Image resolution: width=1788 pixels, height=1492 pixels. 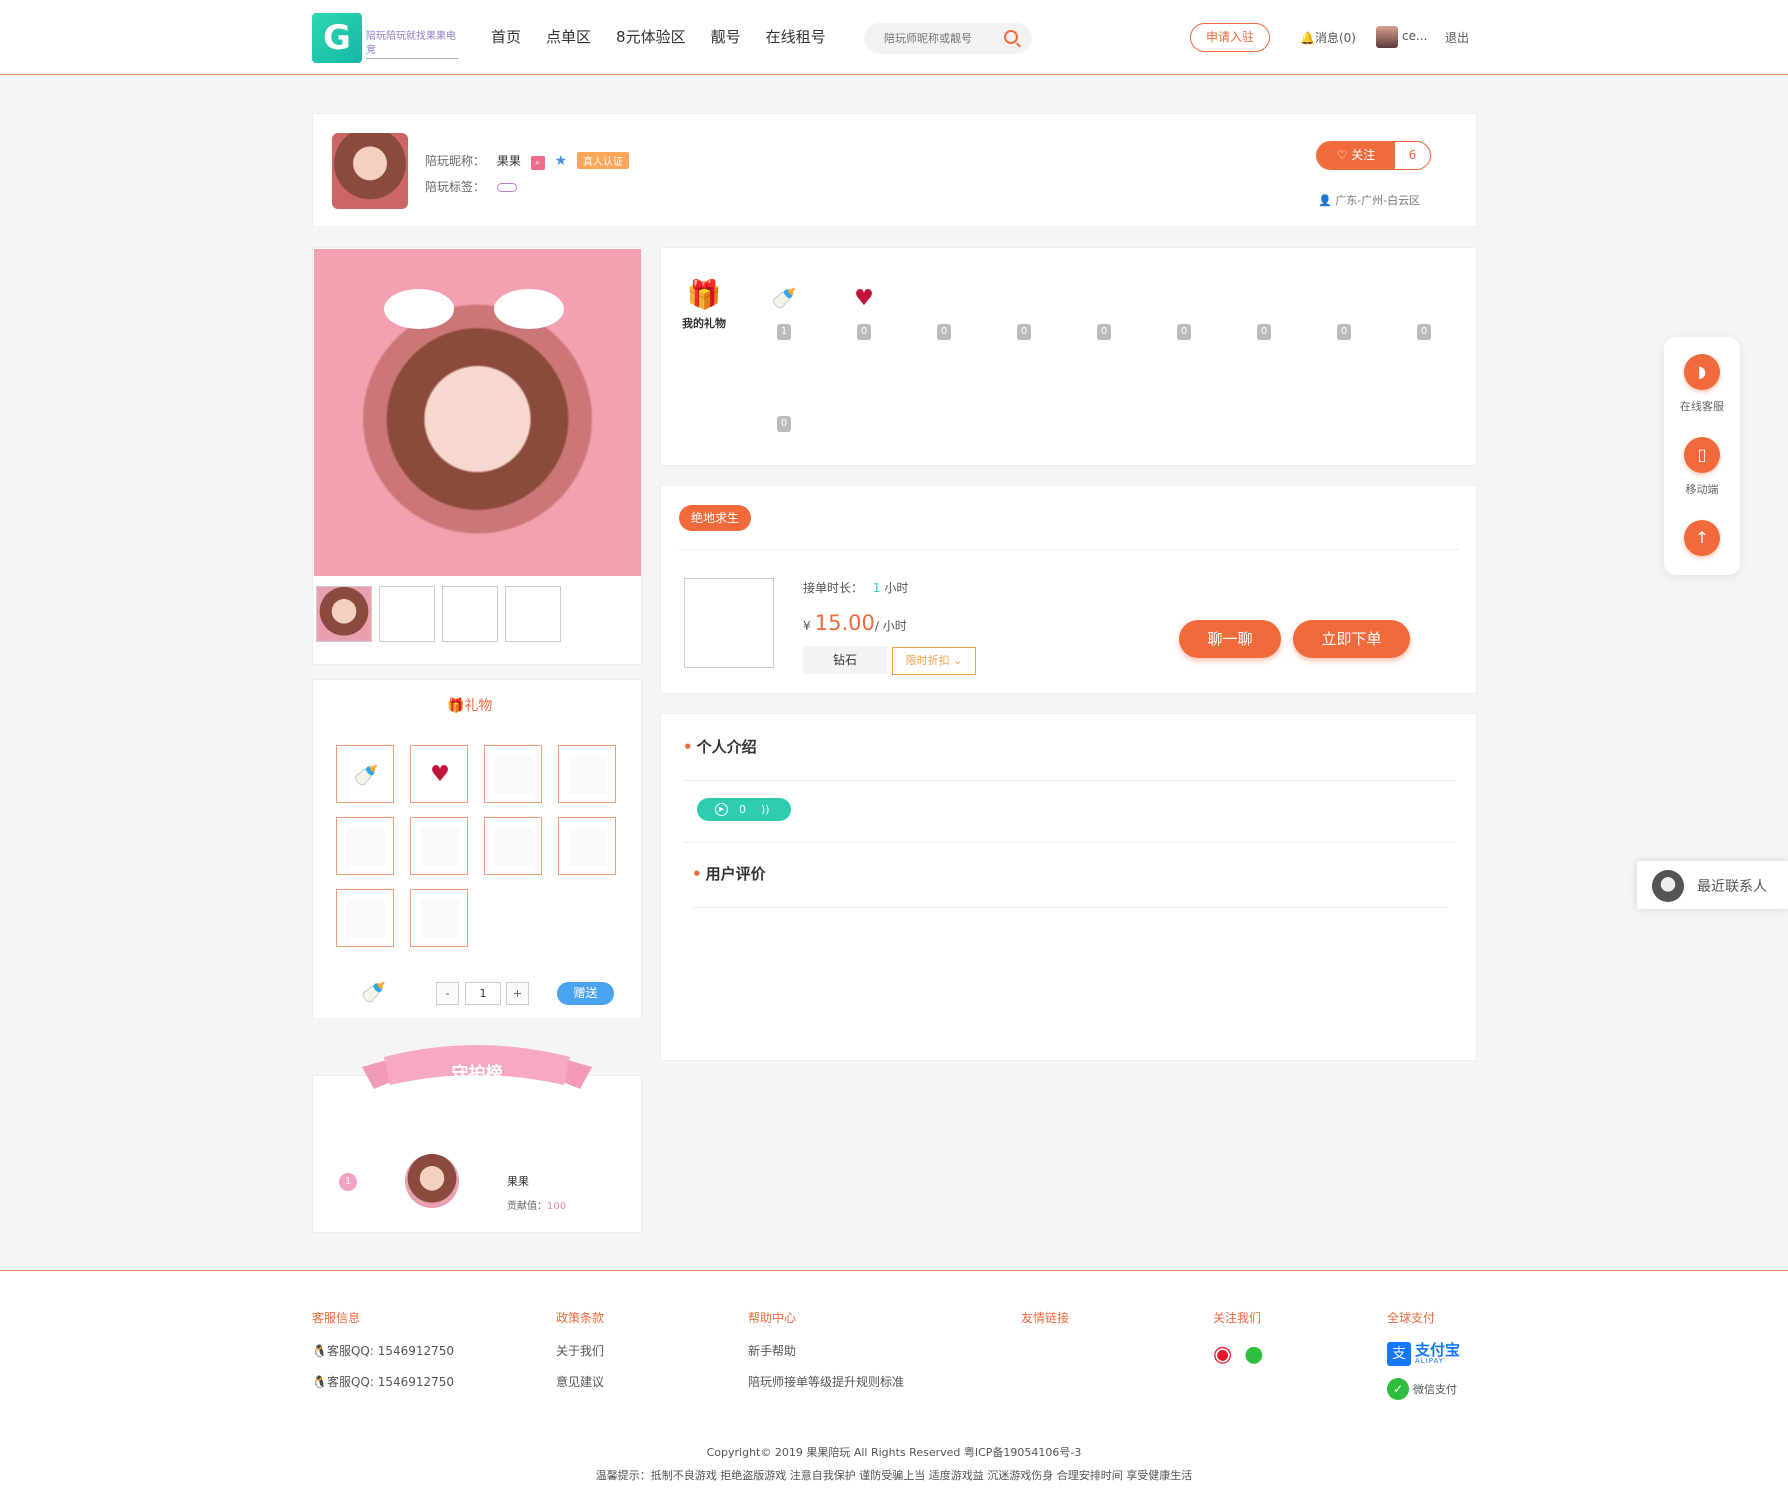 I want to click on weibo-icon: ◉, so click(x=1222, y=1354).